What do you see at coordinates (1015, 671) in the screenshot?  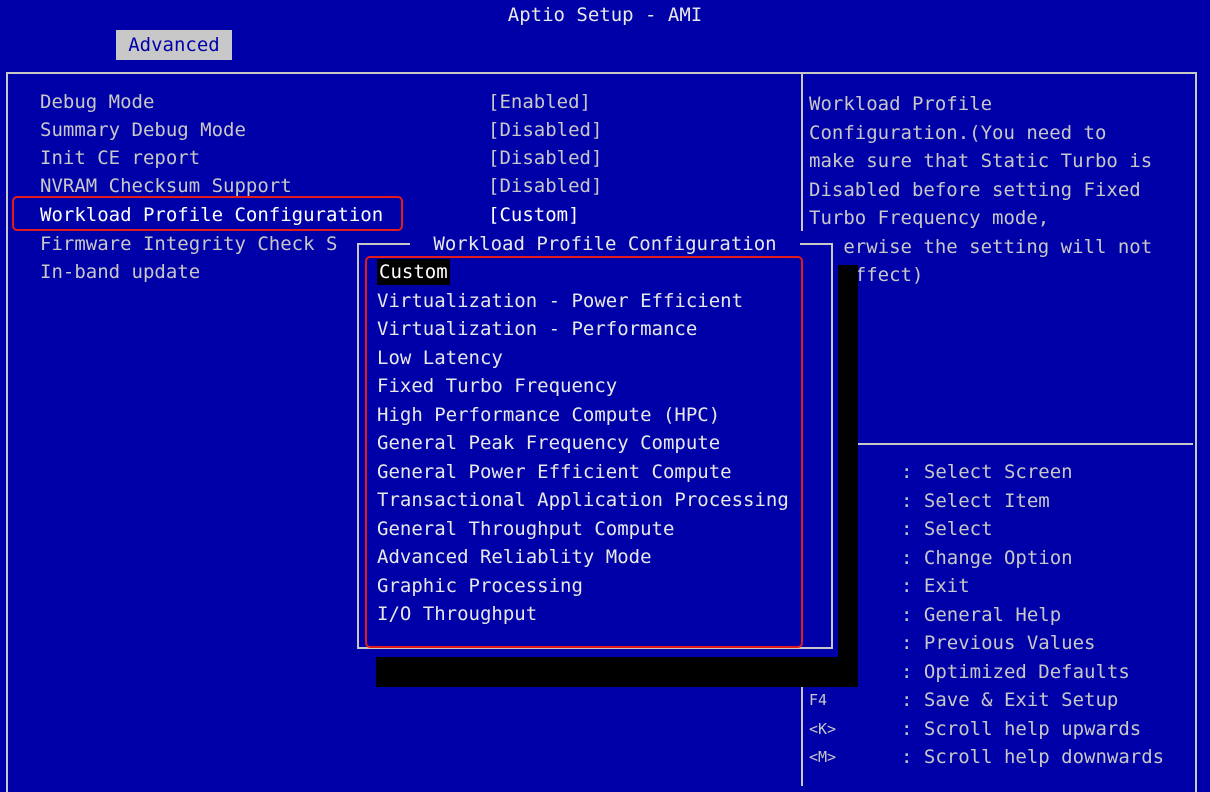 I see `key-desc: : Optimized Defaults` at bounding box center [1015, 671].